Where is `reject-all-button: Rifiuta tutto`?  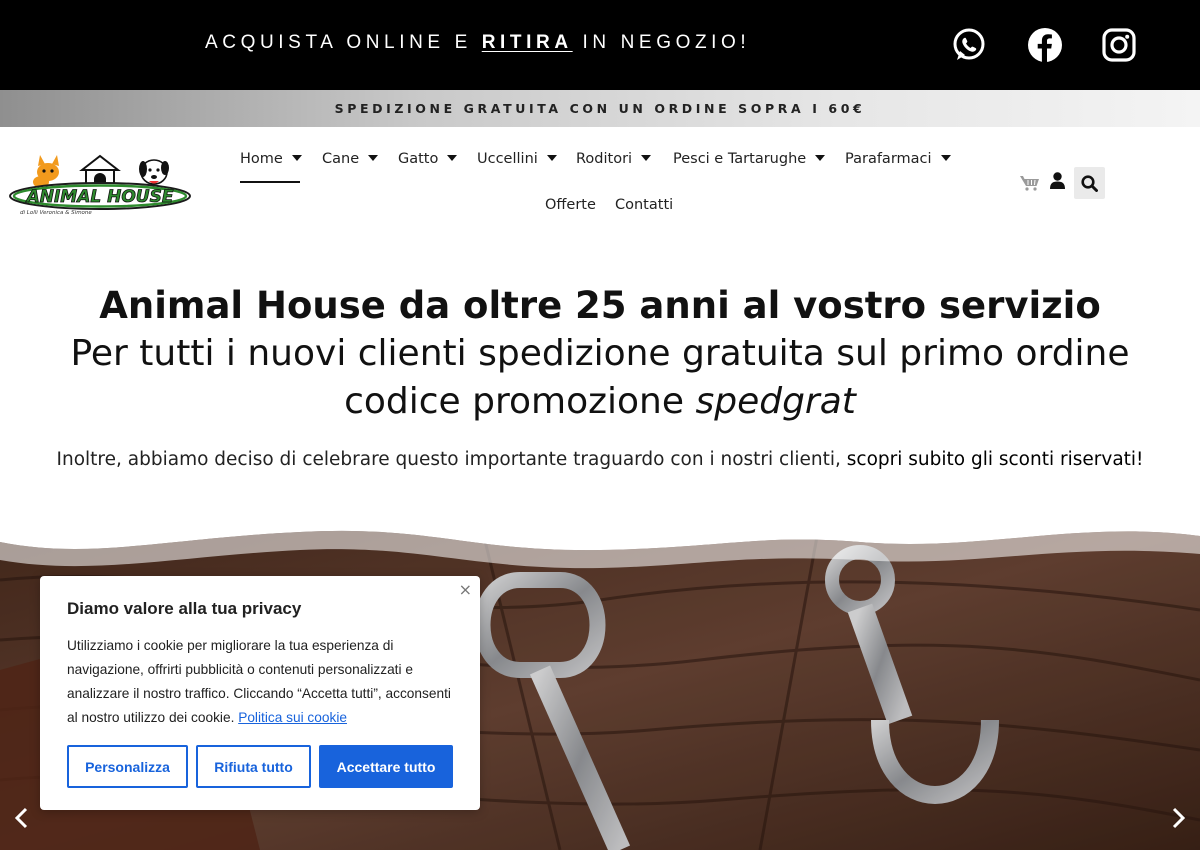 reject-all-button: Rifiuta tutto is located at coordinates (253, 766).